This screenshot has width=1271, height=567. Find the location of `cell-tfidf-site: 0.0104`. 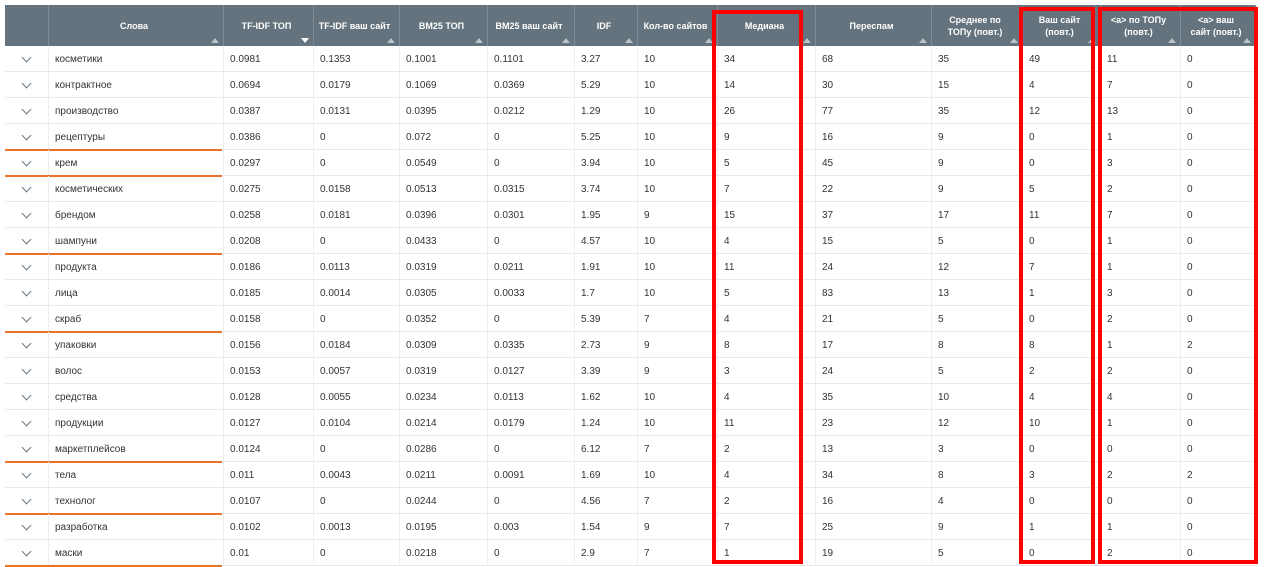

cell-tfidf-site: 0.0104 is located at coordinates (357, 423).